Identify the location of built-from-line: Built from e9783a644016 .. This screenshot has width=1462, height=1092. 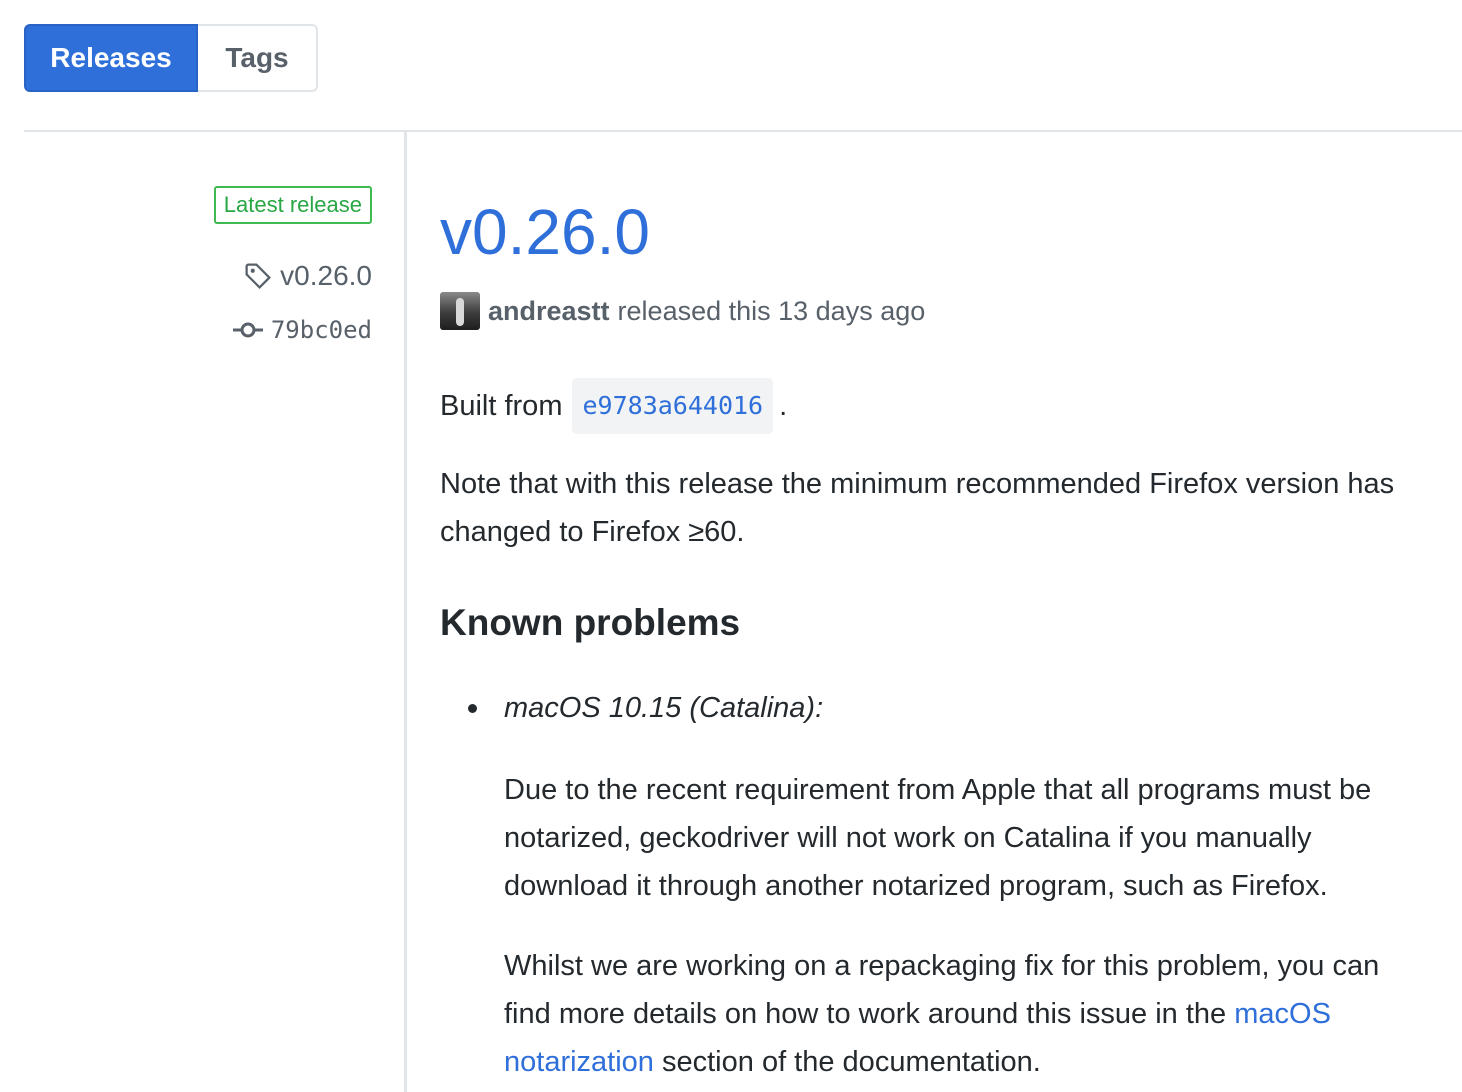
(613, 406).